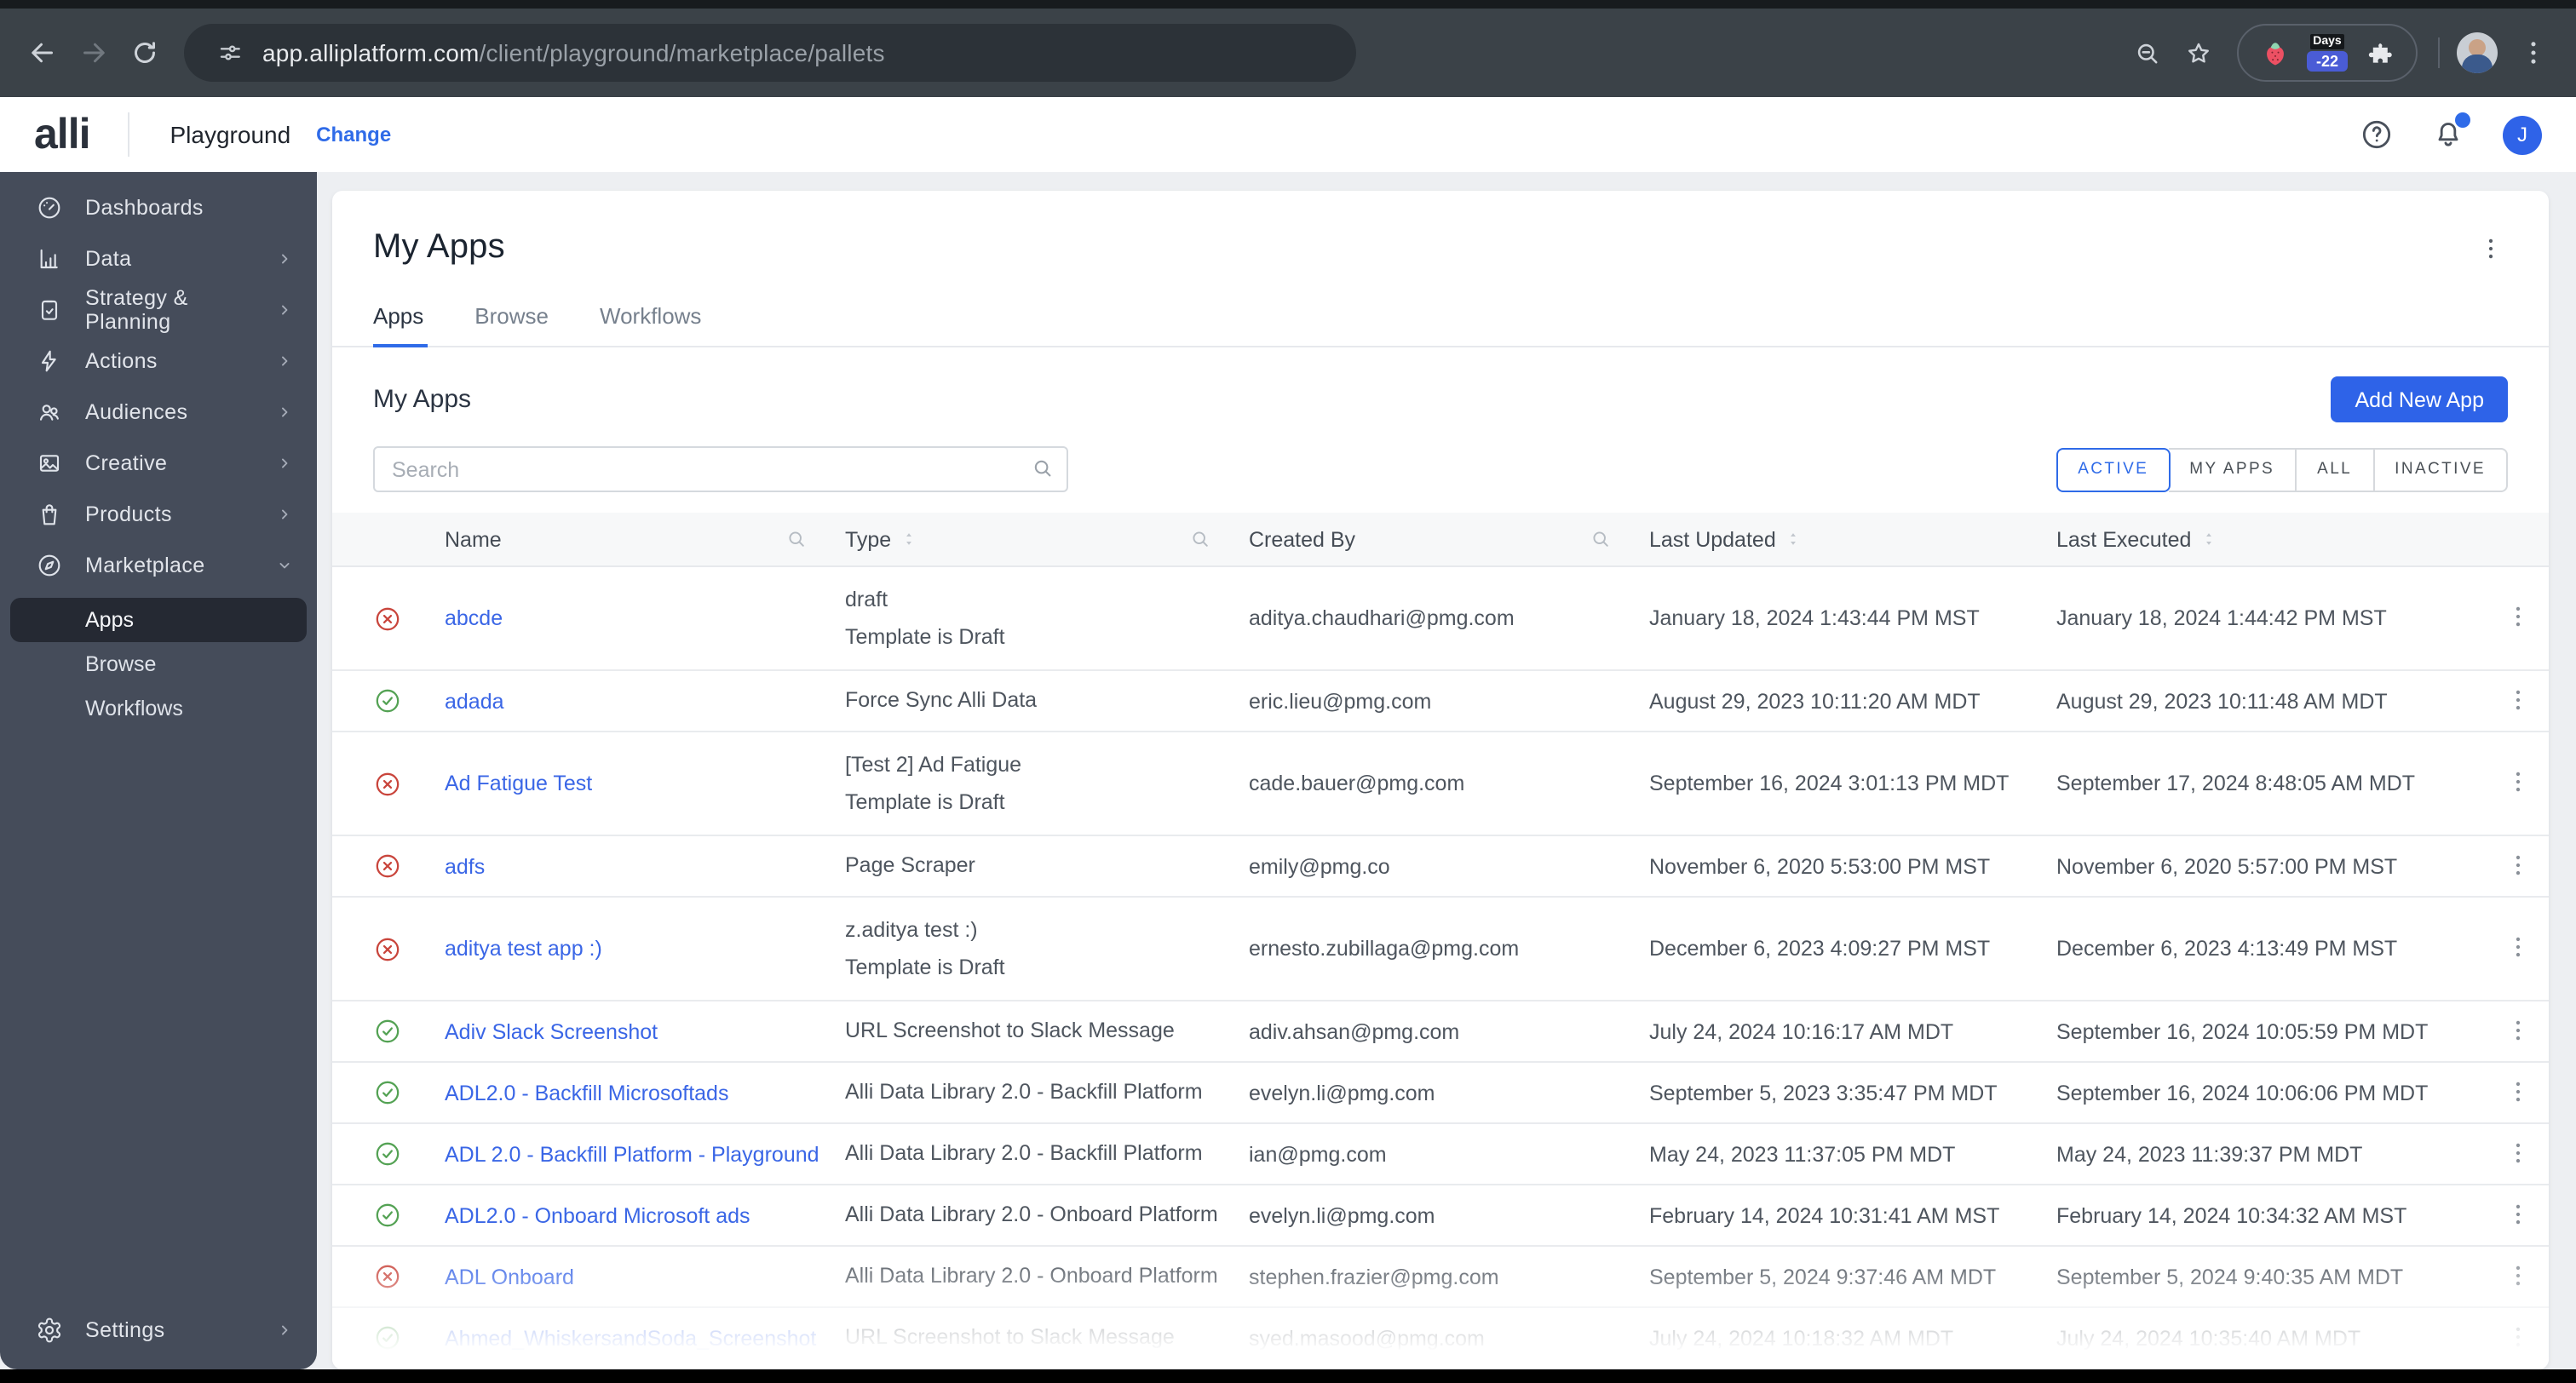 This screenshot has height=1383, width=2576. What do you see at coordinates (159, 258) in the screenshot?
I see `sidebar-item-data: Data` at bounding box center [159, 258].